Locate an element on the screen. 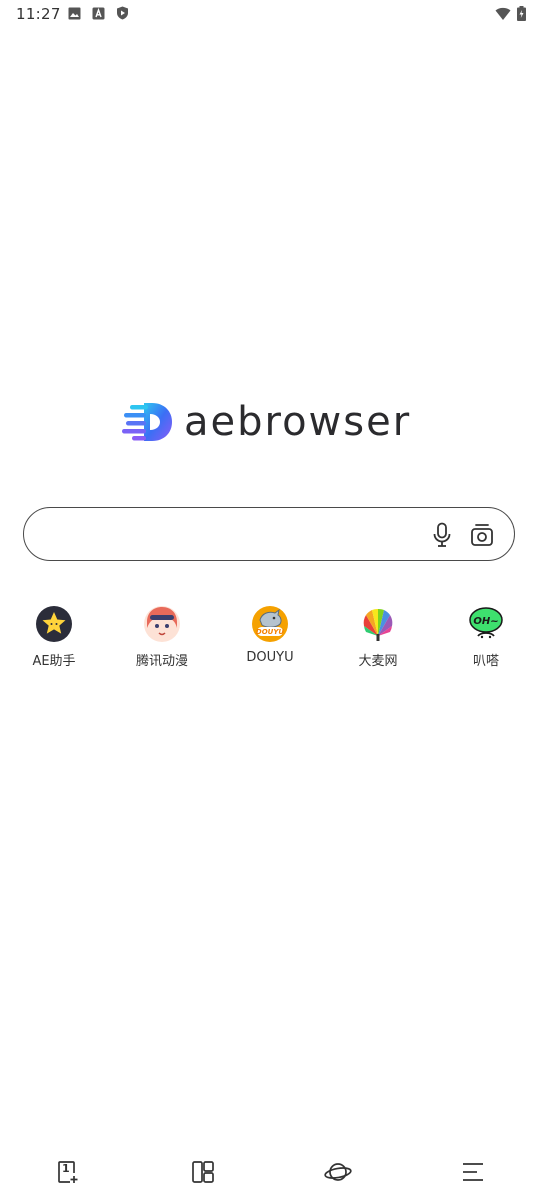 This screenshot has height=1200, width=540. star-avatar-icon is located at coordinates (54, 624).